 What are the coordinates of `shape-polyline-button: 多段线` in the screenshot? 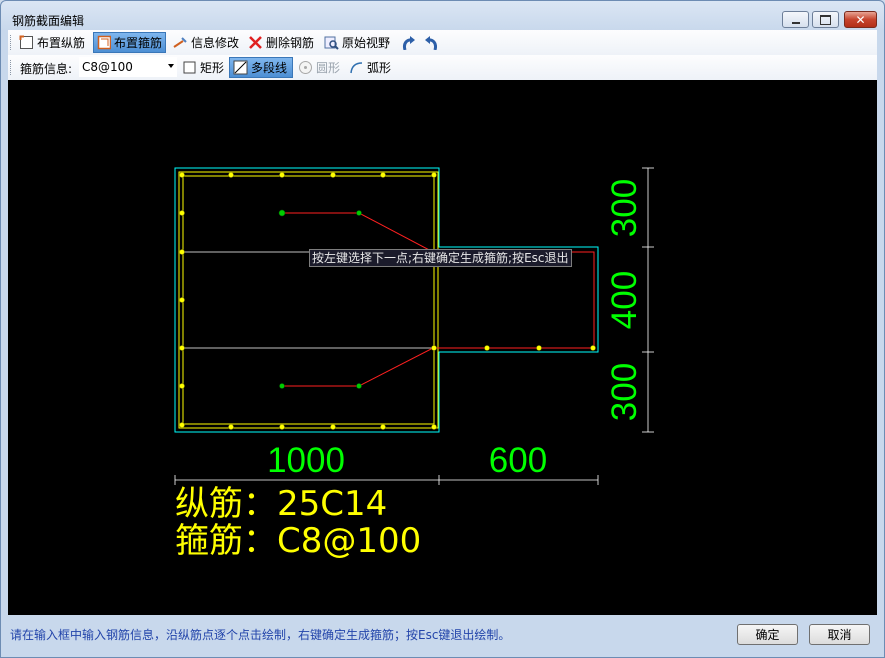 It's located at (261, 67).